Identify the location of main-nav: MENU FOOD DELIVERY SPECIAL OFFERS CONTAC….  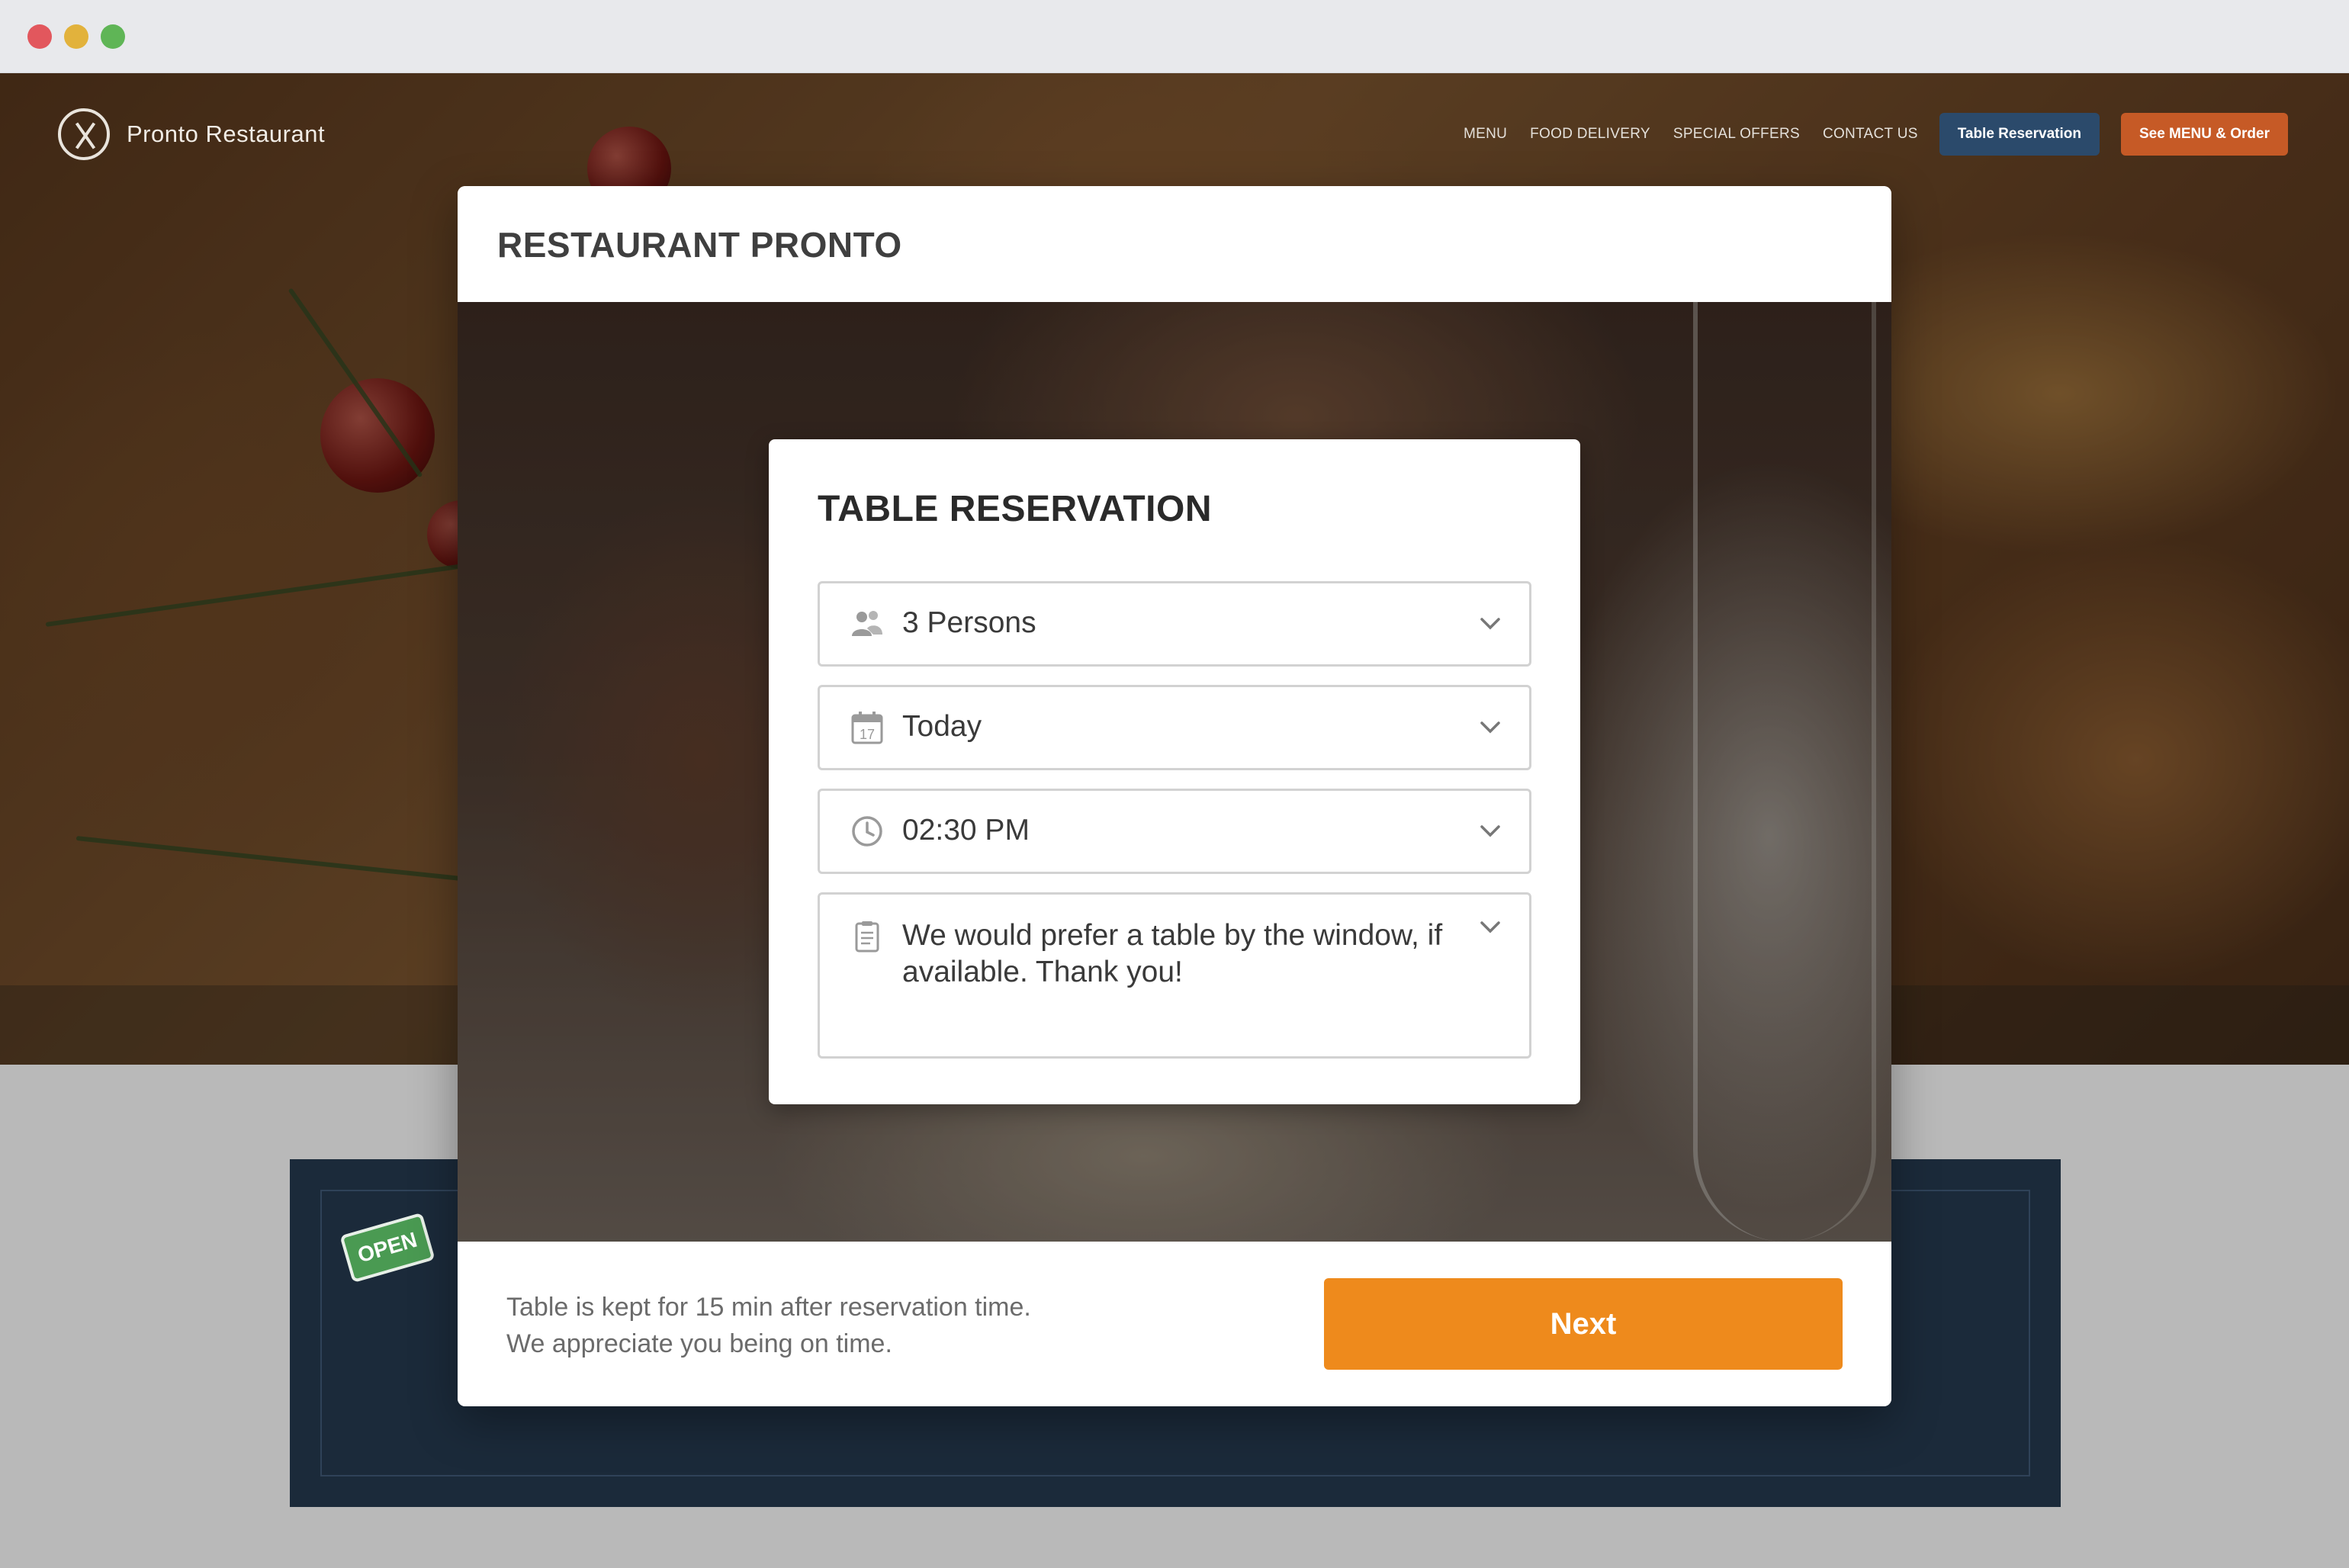
(1864, 134).